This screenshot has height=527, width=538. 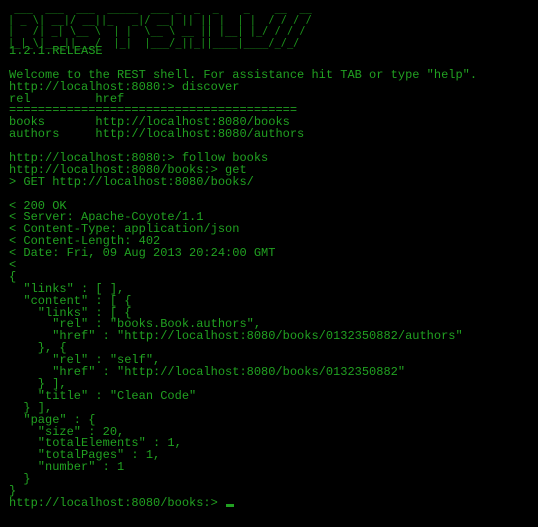 What do you see at coordinates (67, 467) in the screenshot?
I see `terminal-line: "number" : 1` at bounding box center [67, 467].